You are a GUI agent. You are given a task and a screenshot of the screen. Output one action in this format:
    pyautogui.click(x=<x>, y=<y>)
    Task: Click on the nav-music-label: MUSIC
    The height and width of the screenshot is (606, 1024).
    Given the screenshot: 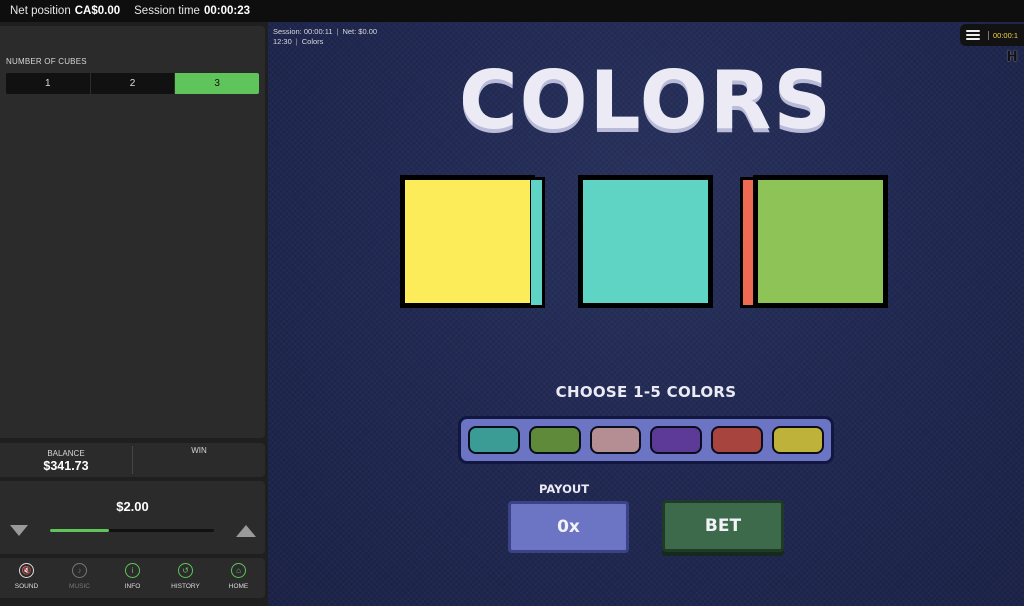 What is the action you would take?
    pyautogui.click(x=79, y=586)
    